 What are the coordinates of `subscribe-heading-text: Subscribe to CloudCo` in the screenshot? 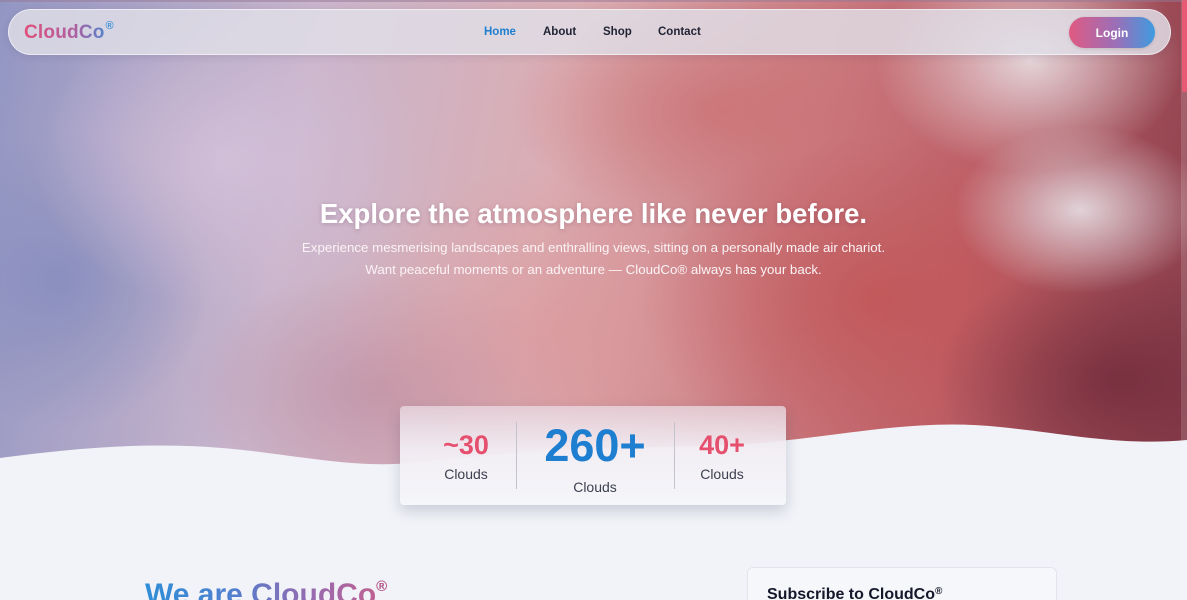 It's located at (851, 593).